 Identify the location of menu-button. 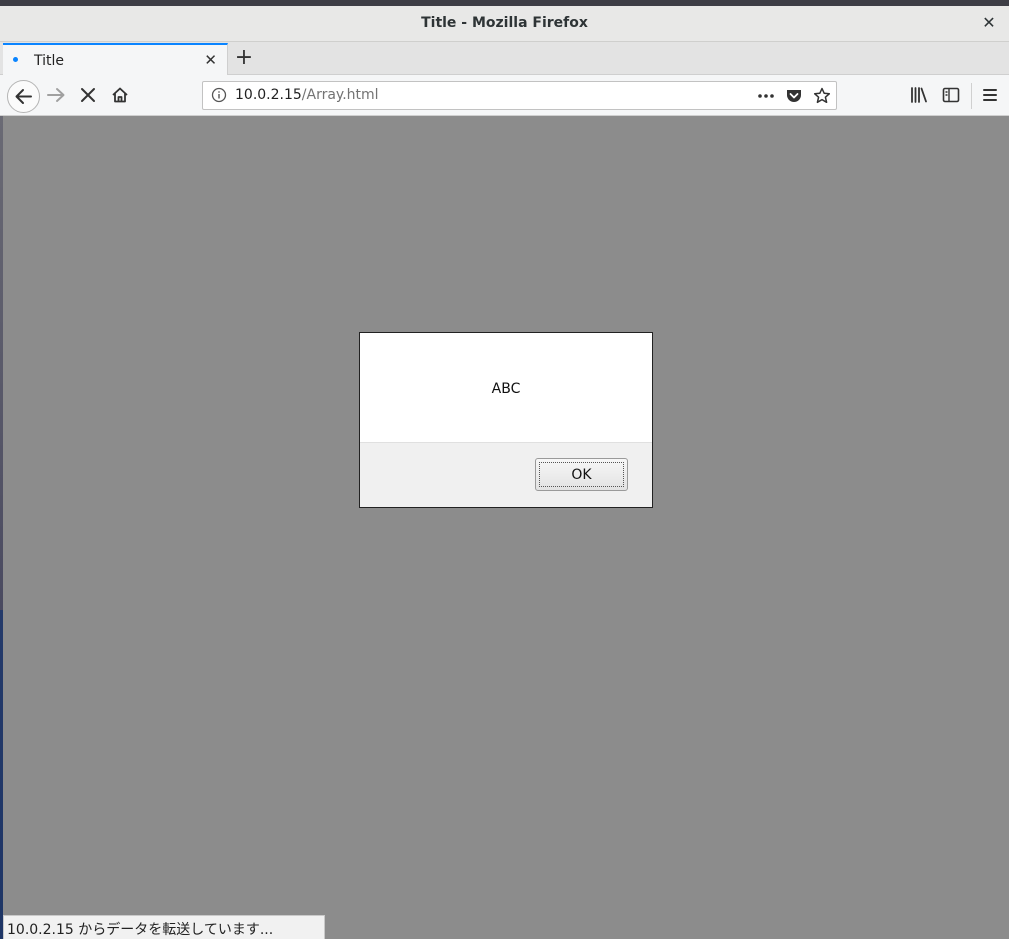
(990, 95).